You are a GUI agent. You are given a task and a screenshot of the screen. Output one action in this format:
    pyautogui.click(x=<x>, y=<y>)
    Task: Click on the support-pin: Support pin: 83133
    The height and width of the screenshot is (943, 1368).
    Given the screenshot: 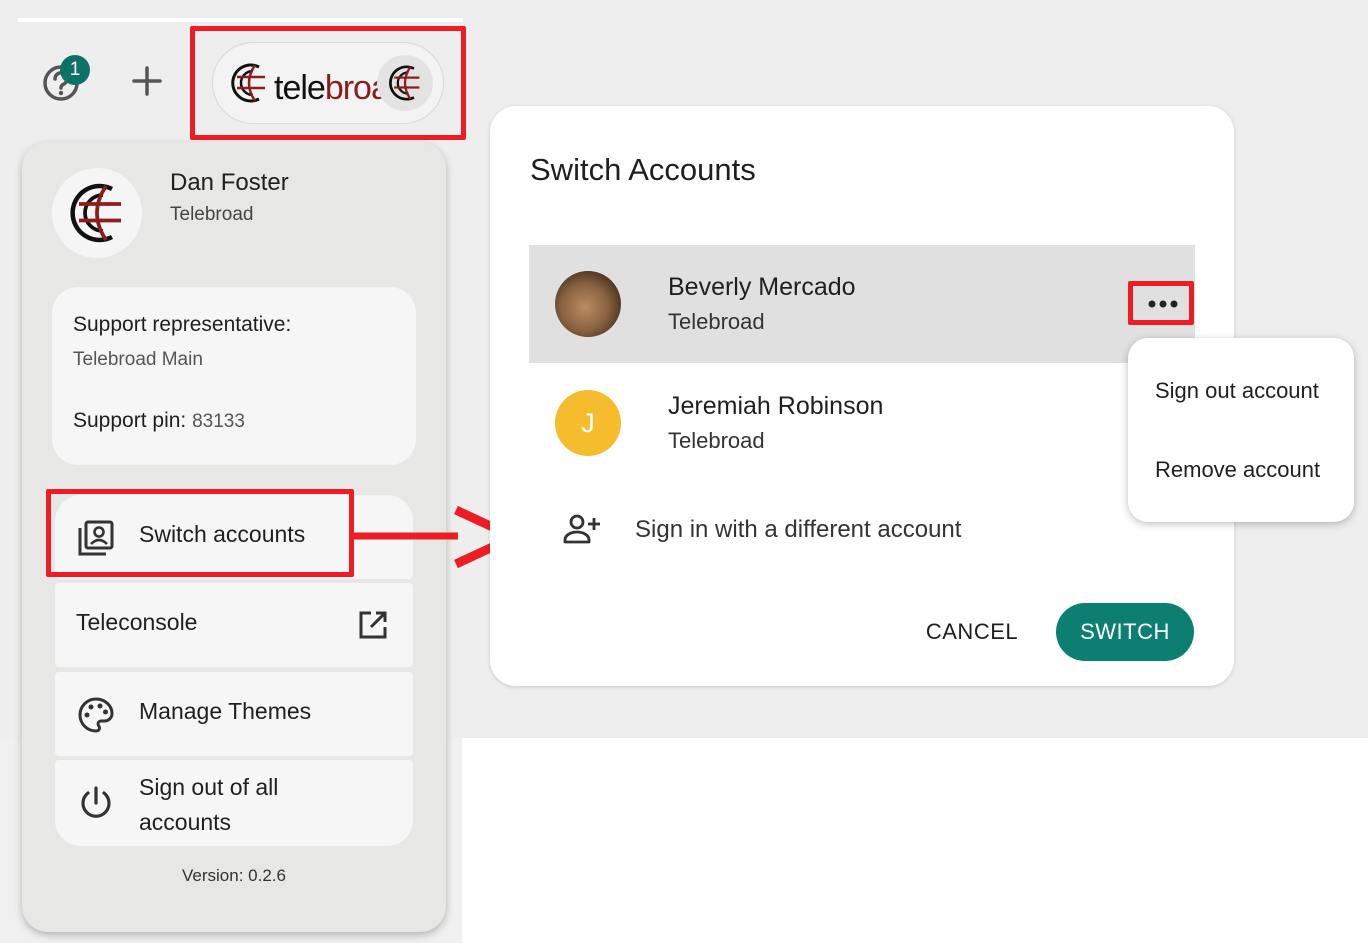 What is the action you would take?
    pyautogui.click(x=159, y=421)
    